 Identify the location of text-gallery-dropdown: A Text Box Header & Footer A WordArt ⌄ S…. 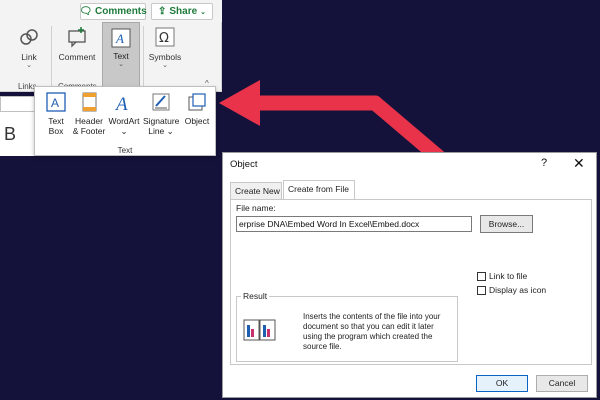
(125, 121).